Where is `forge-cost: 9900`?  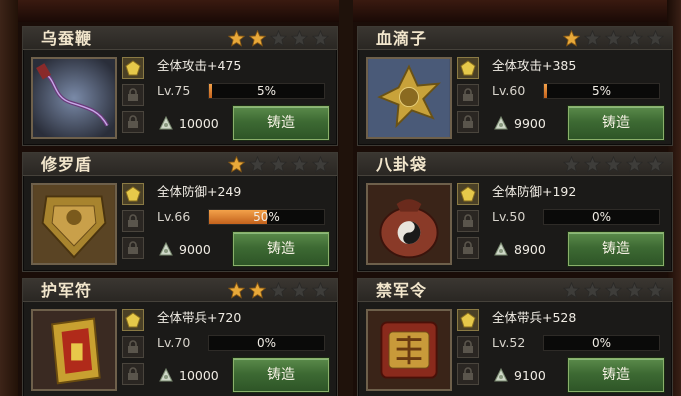
forge-cost: 9900 is located at coordinates (530, 123).